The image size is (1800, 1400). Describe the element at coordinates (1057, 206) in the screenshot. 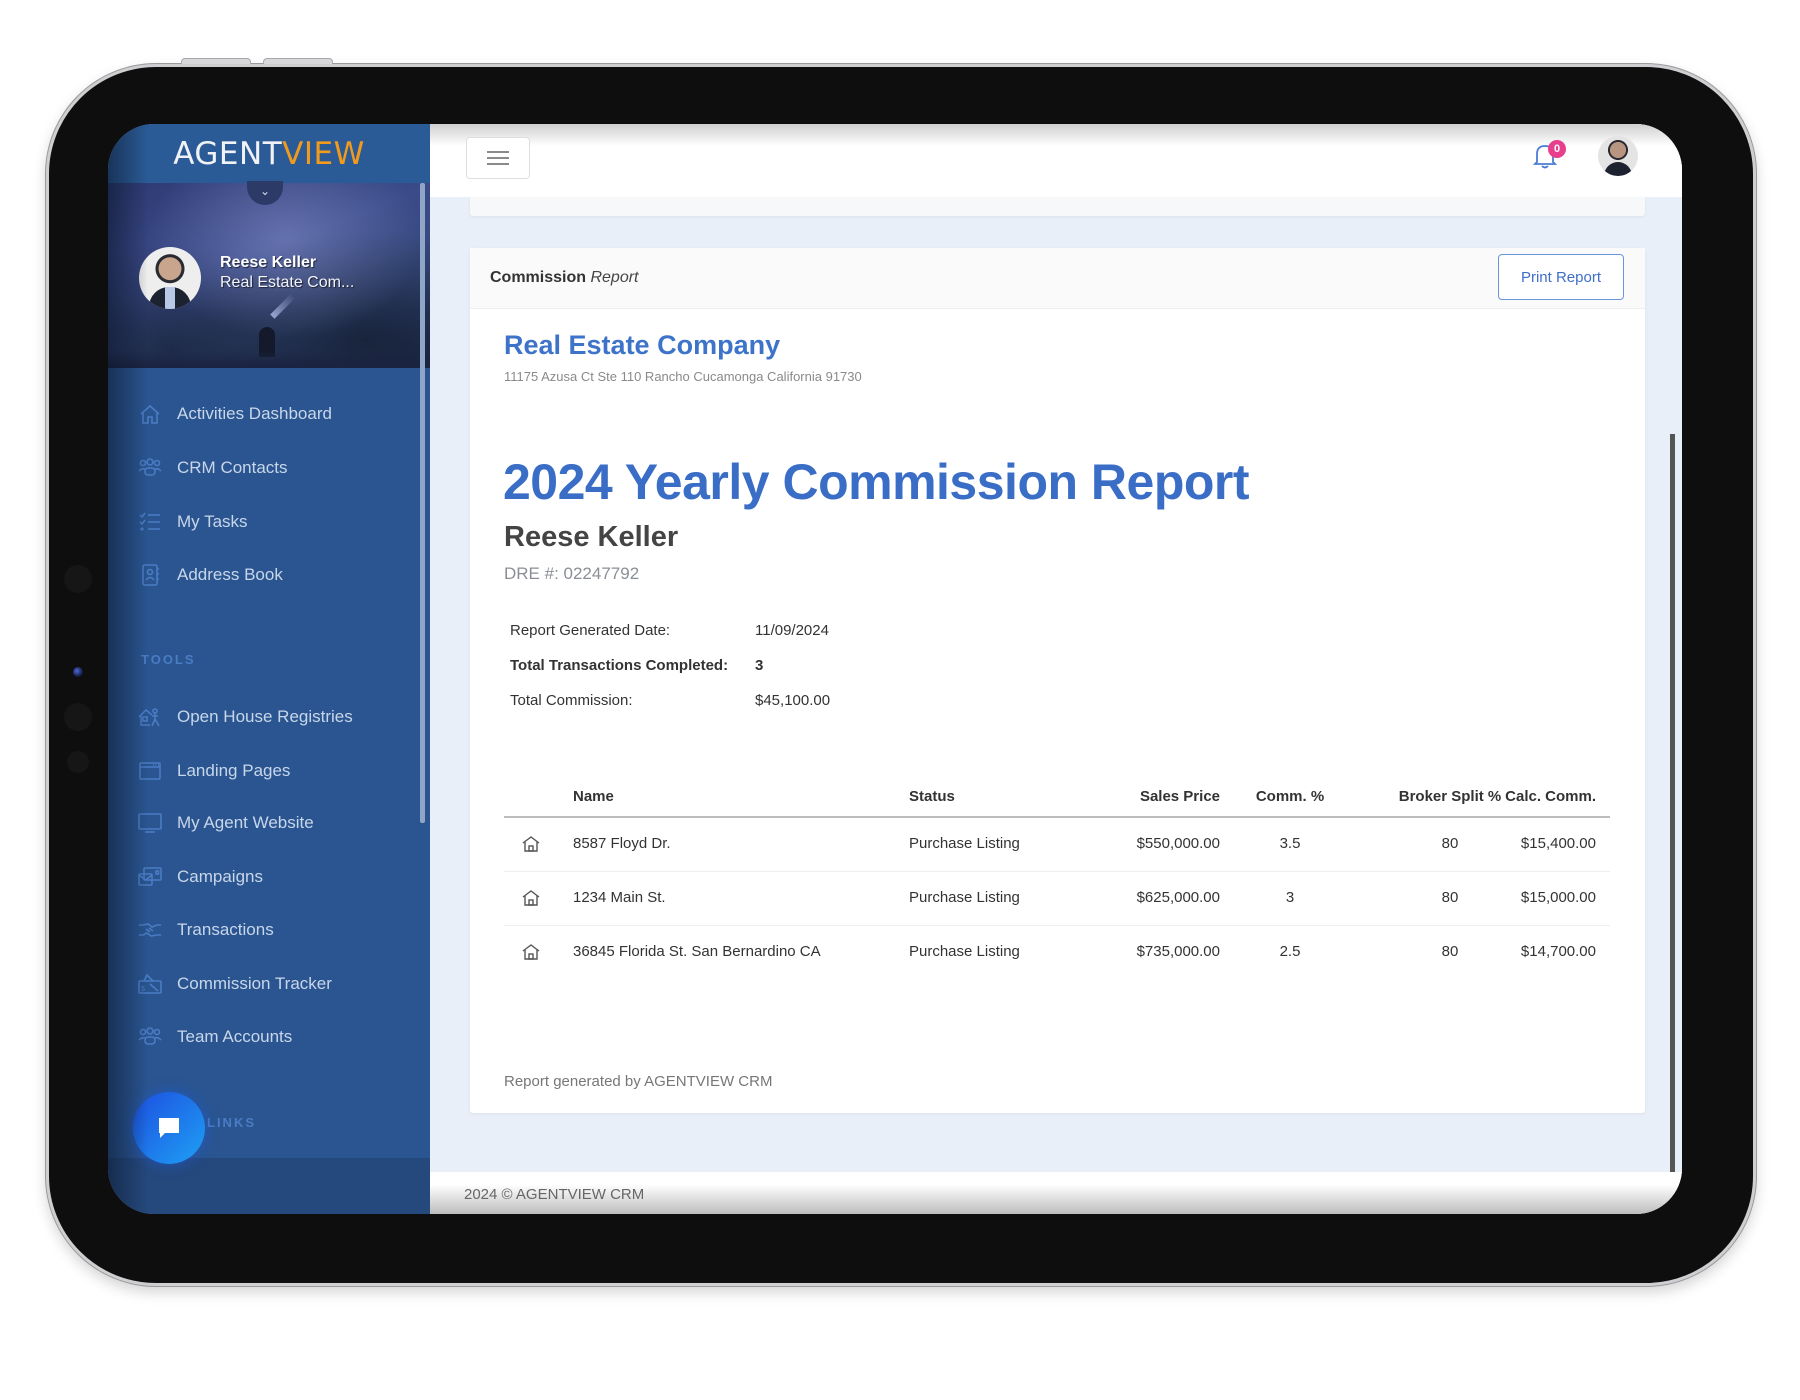

I see `top-strip-card` at that location.